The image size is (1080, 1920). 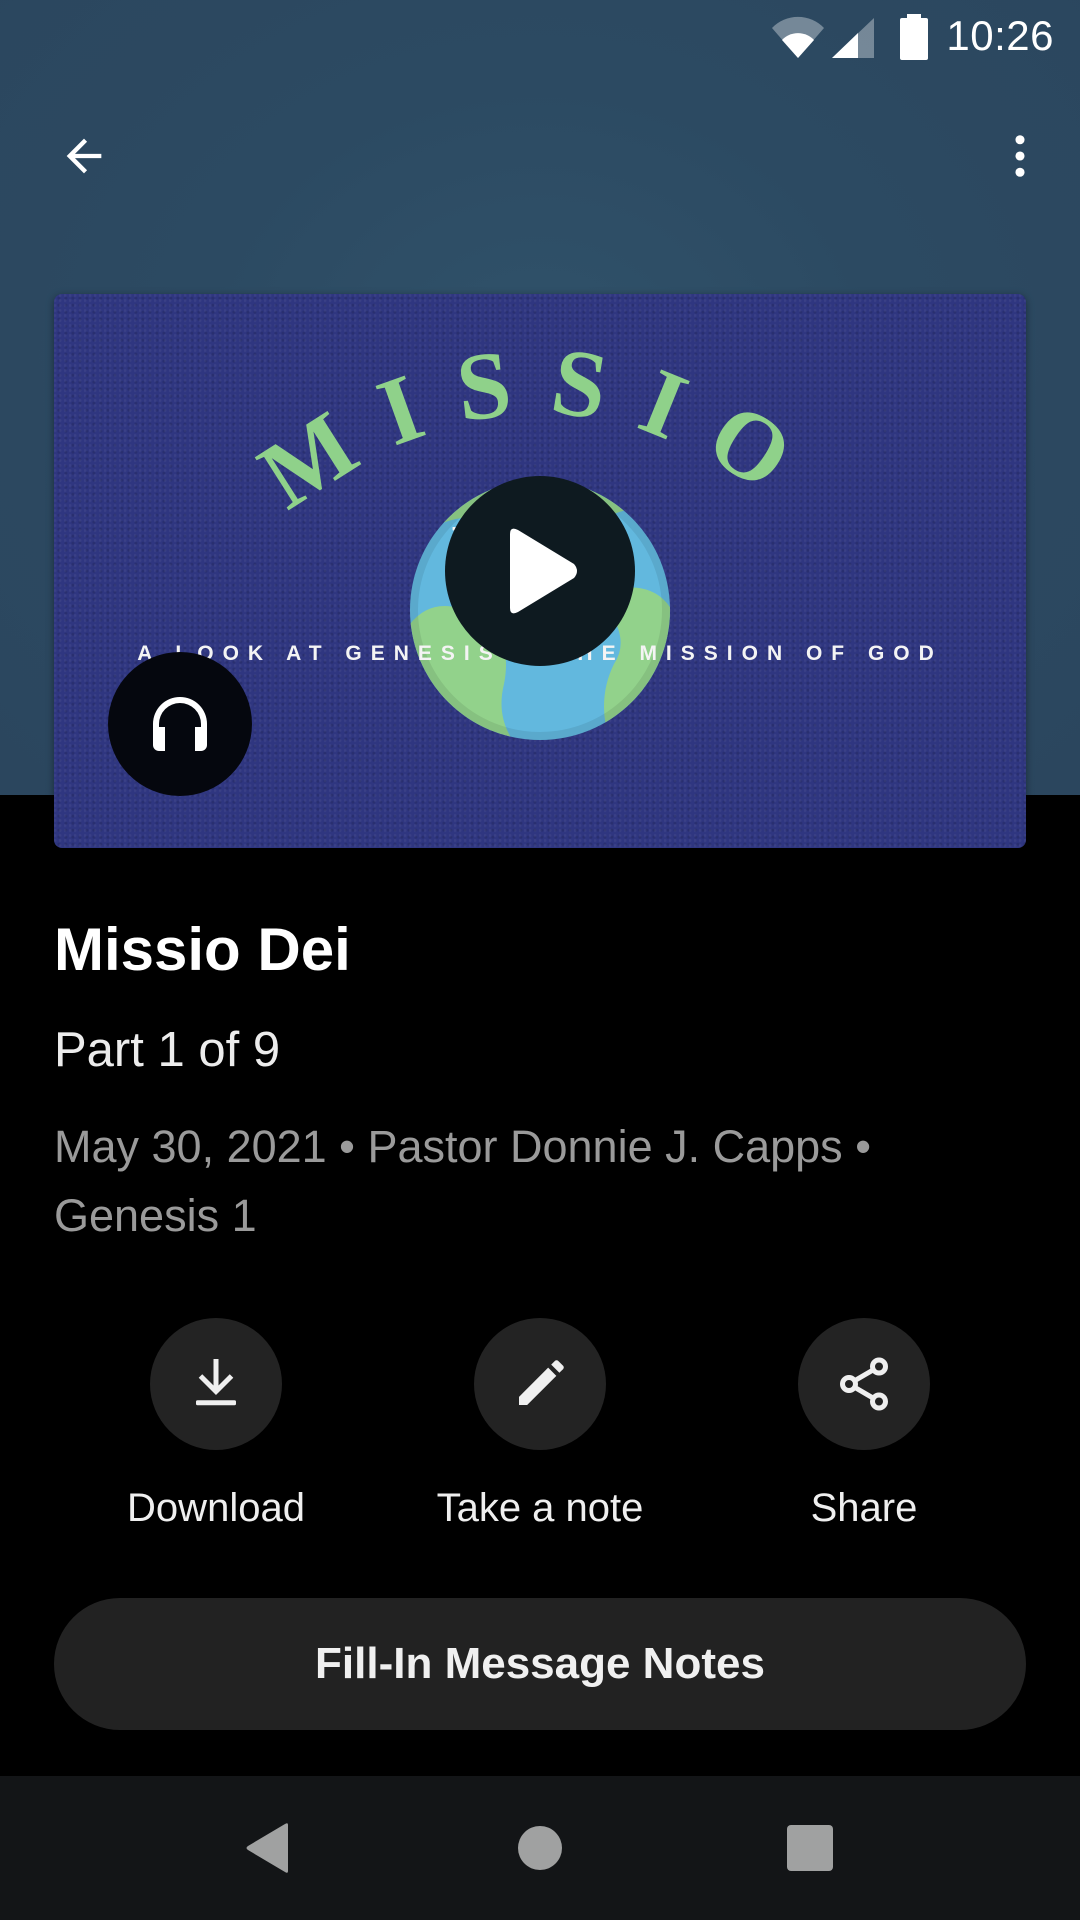 I want to click on status-bar: 10:26, so click(x=540, y=38).